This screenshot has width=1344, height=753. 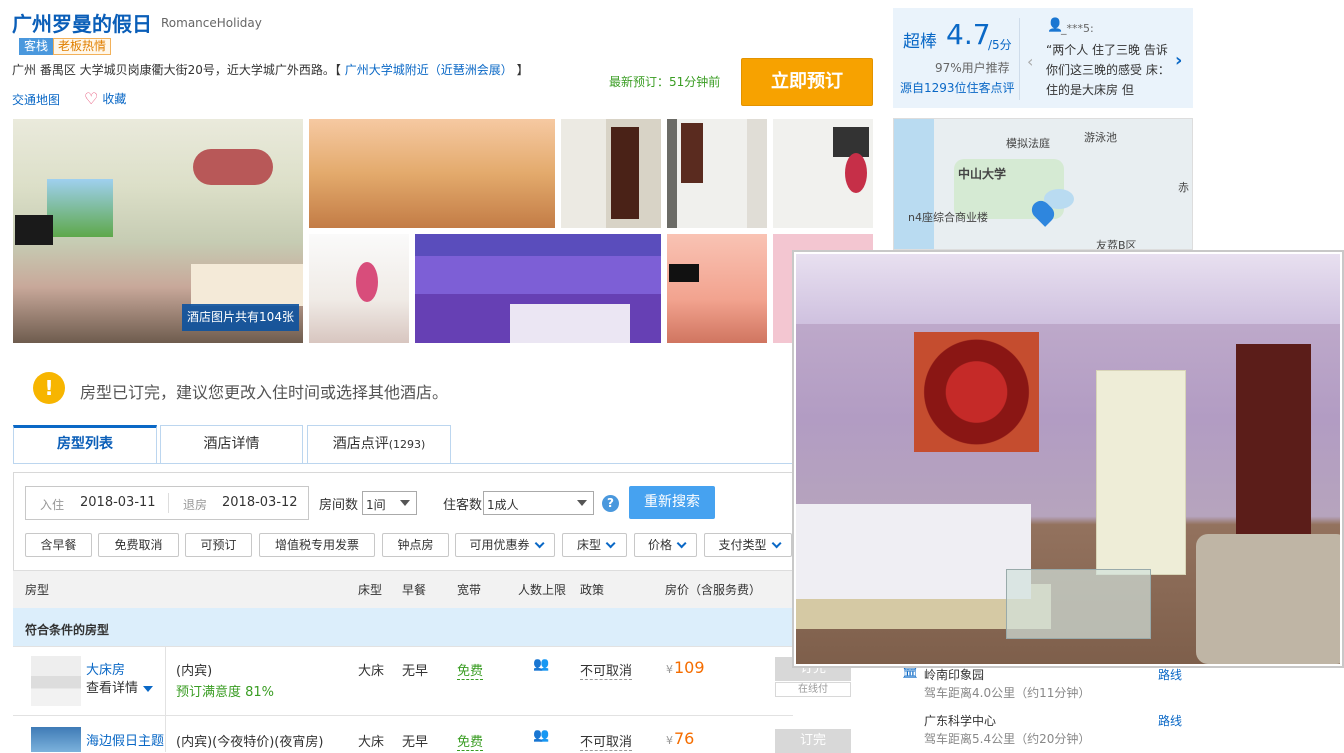 I want to click on map-label: n4座综合商业楼, so click(x=948, y=217).